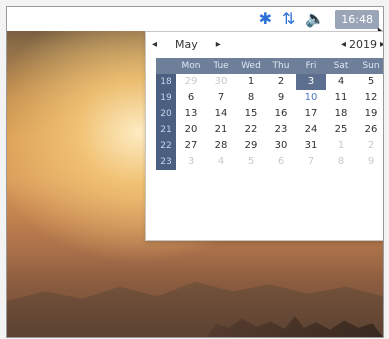 The width and height of the screenshot is (389, 339). Describe the element at coordinates (315, 19) in the screenshot. I see `volume-icon: 🔈` at that location.